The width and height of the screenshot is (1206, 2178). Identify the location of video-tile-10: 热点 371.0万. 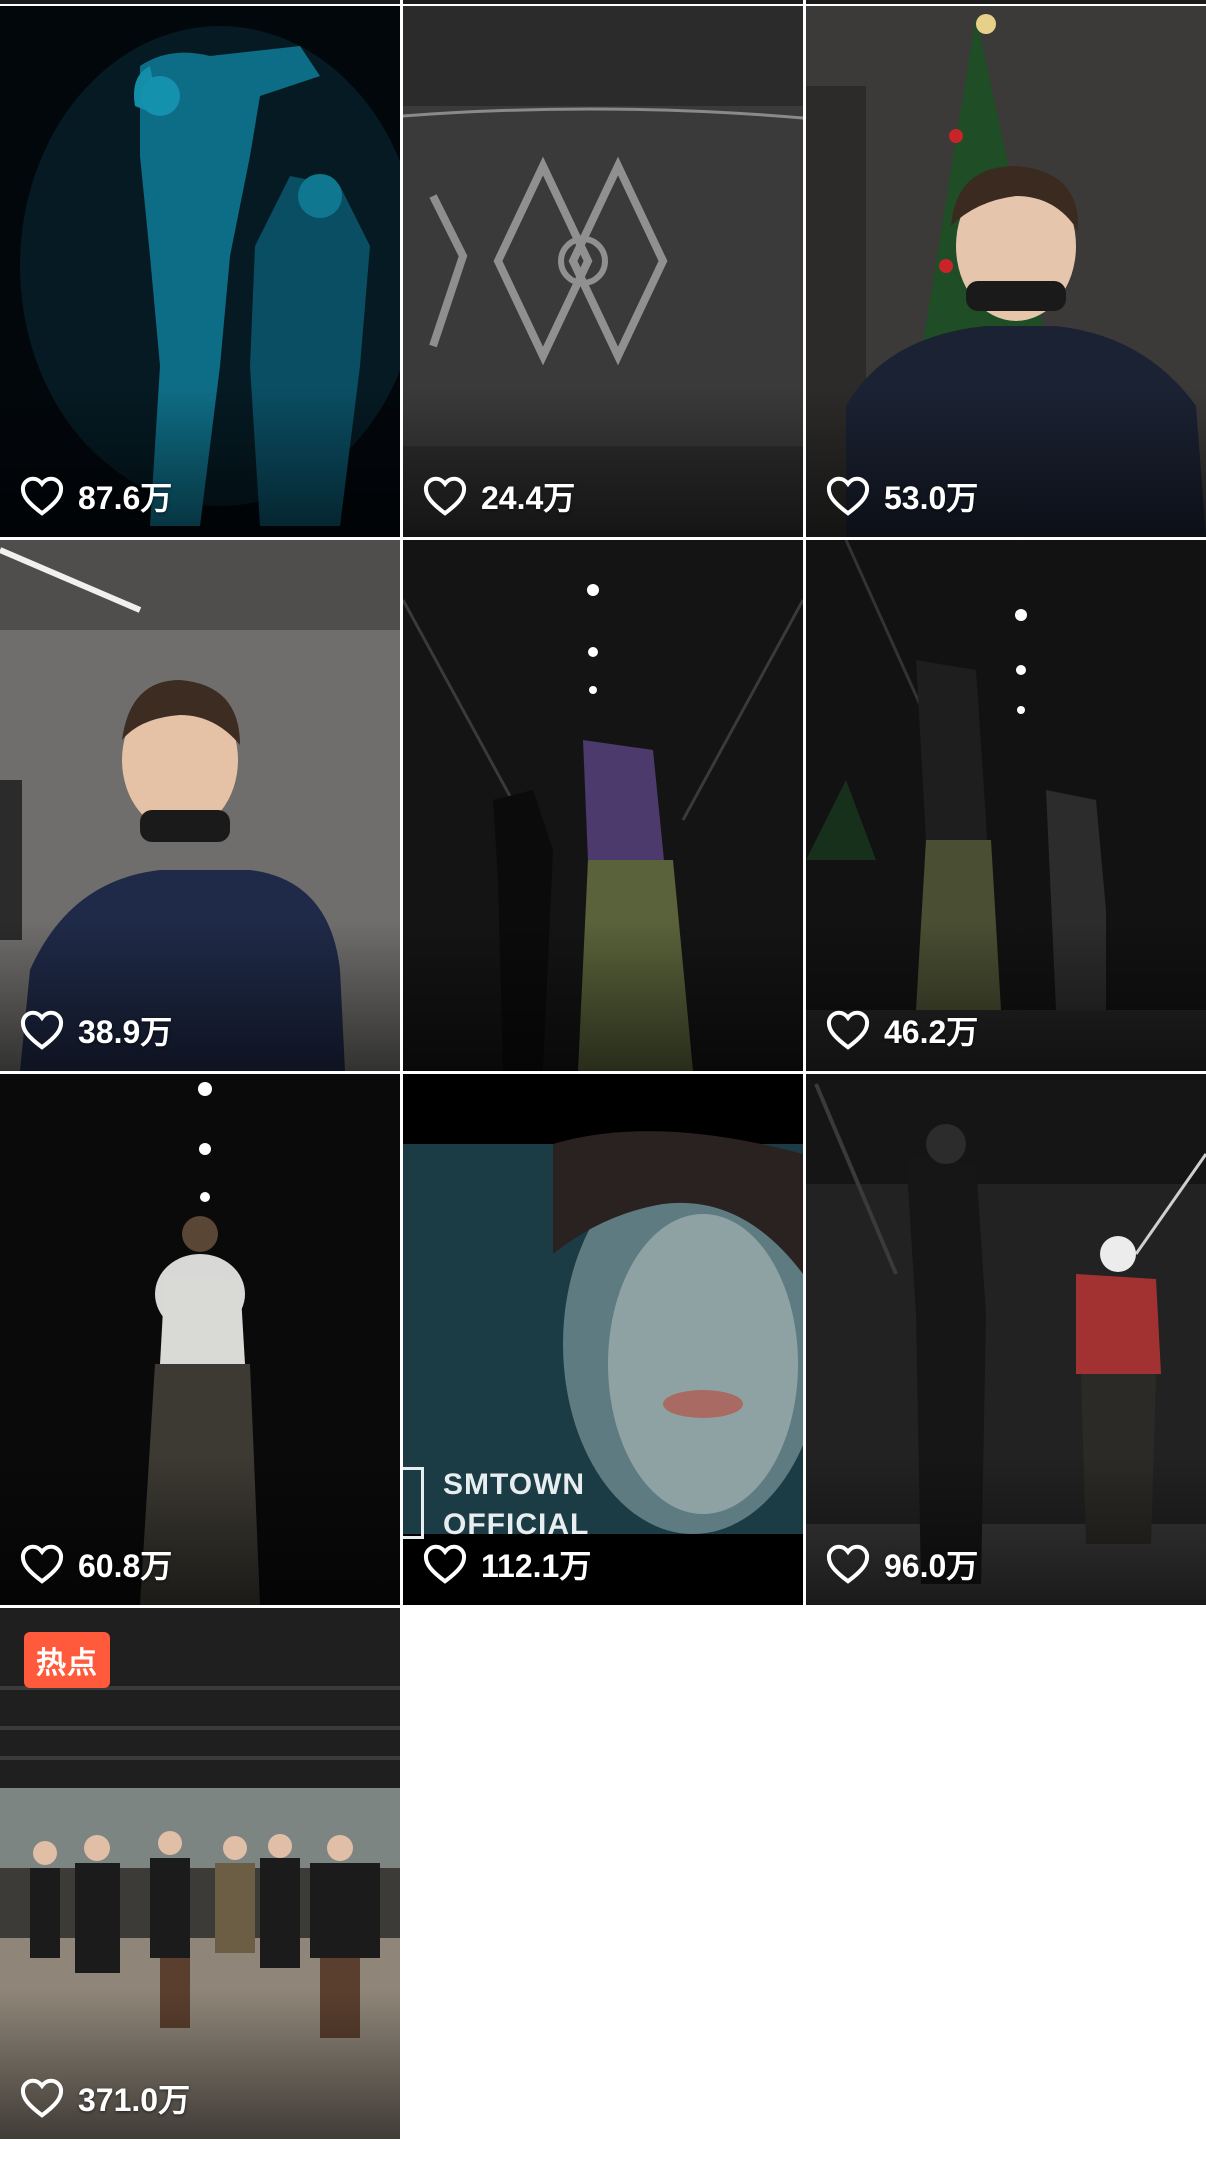
(200, 1873).